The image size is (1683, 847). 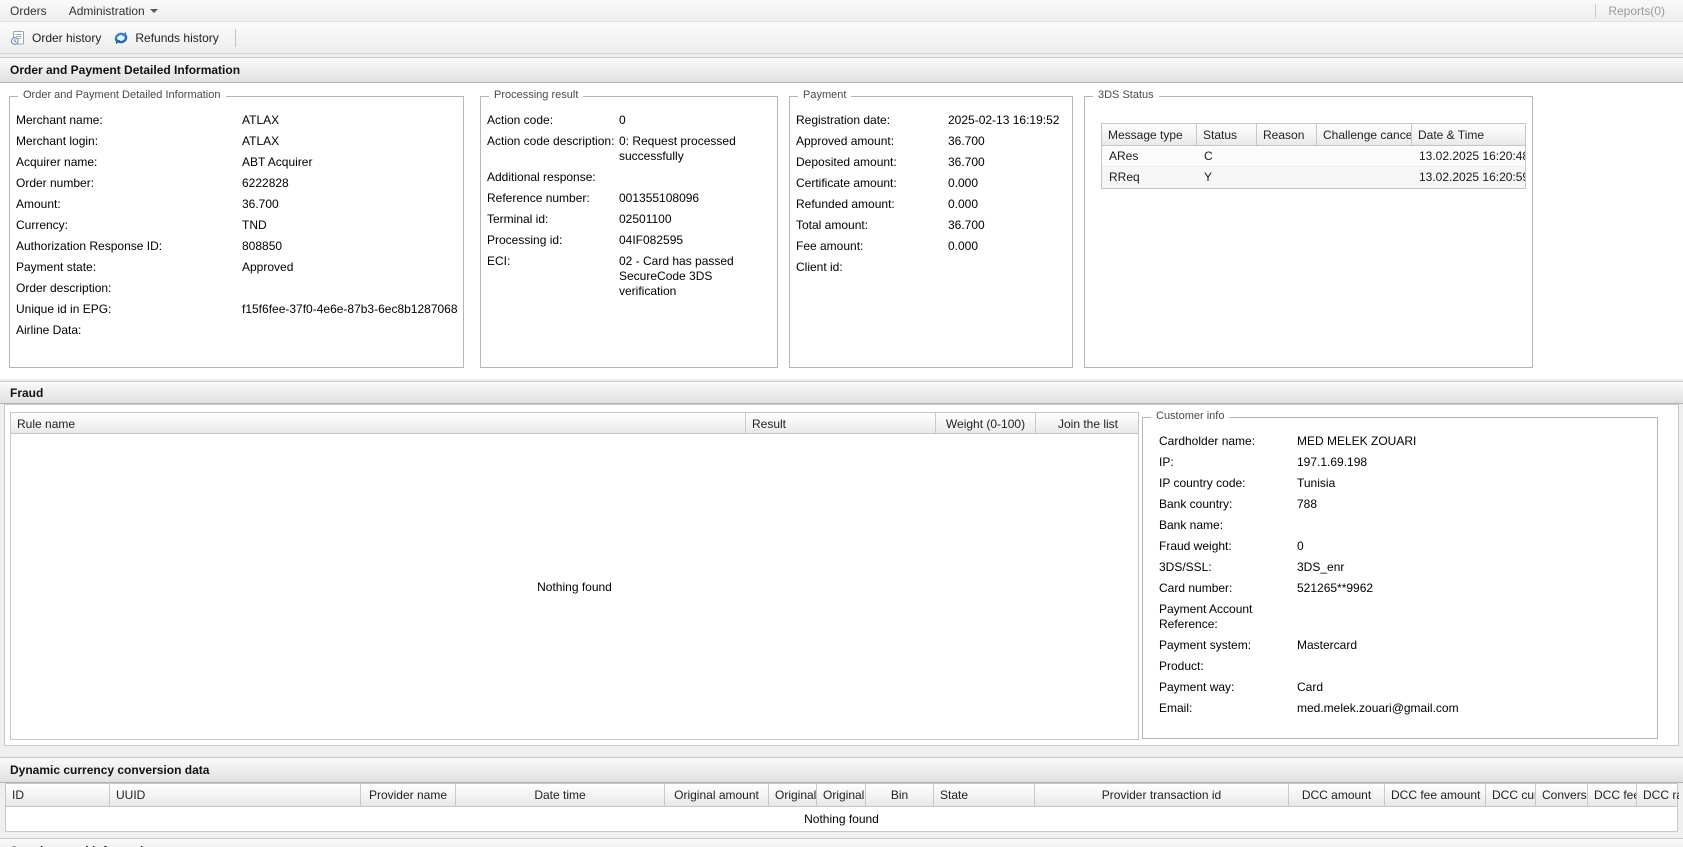 What do you see at coordinates (64, 309) in the screenshot?
I see `field-label: Unique id in EPG:` at bounding box center [64, 309].